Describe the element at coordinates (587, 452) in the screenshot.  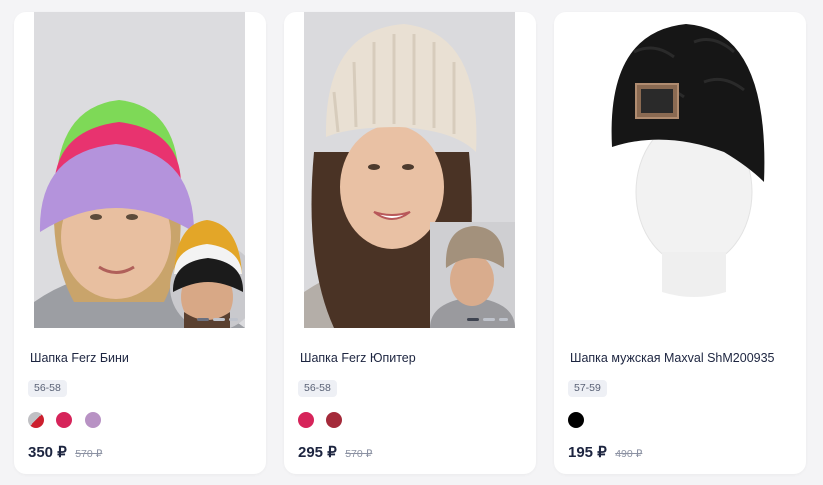
I see `current-price: 195 ₽` at that location.